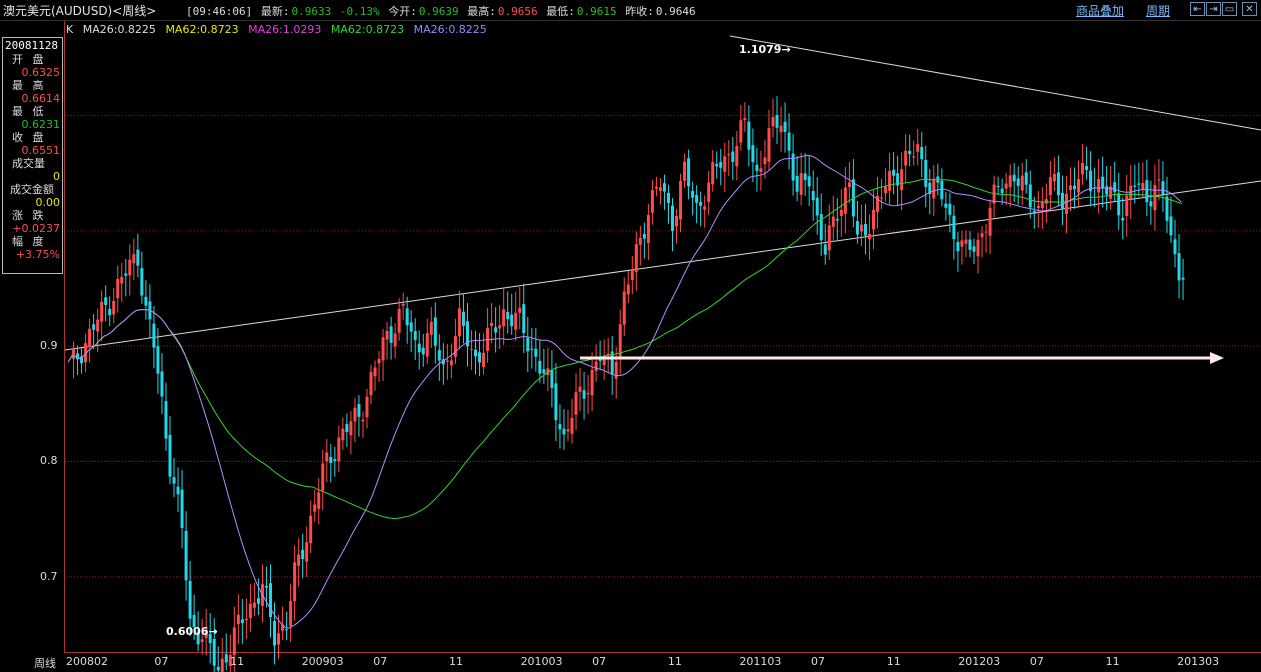 This screenshot has width=1261, height=672. What do you see at coordinates (70, 29) in the screenshot?
I see `legend-k: K` at bounding box center [70, 29].